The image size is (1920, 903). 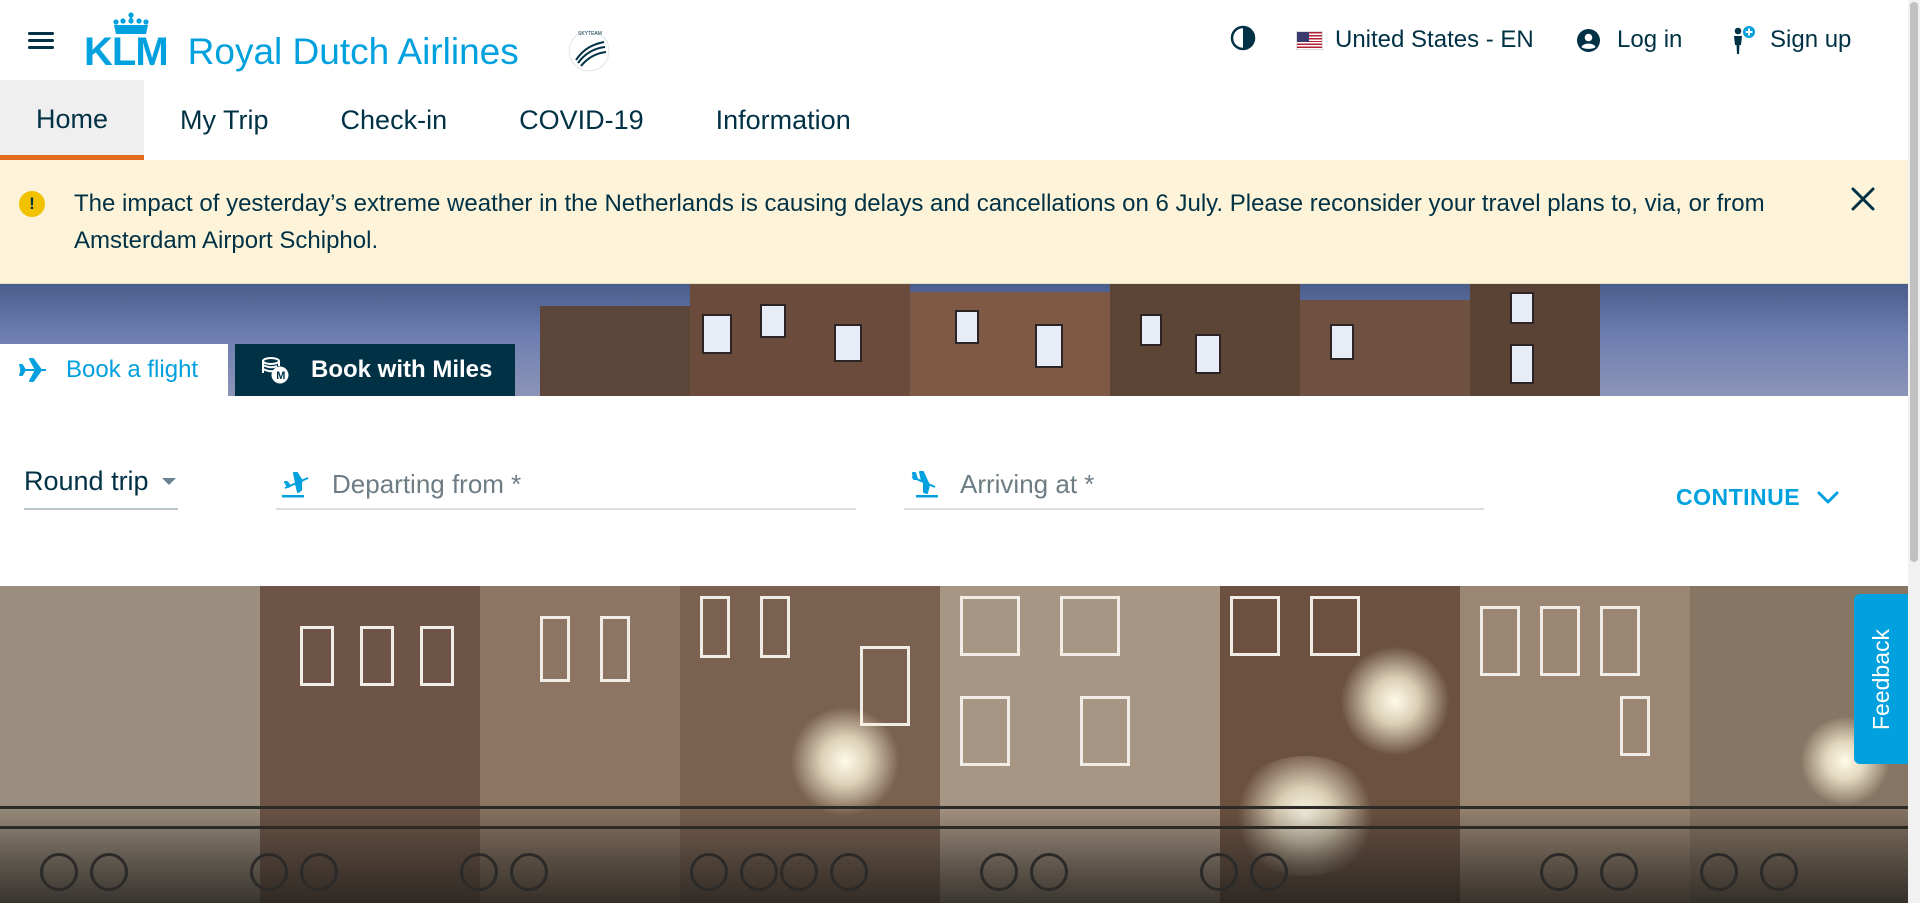 I want to click on nav-tab-home: Home, so click(x=72, y=120).